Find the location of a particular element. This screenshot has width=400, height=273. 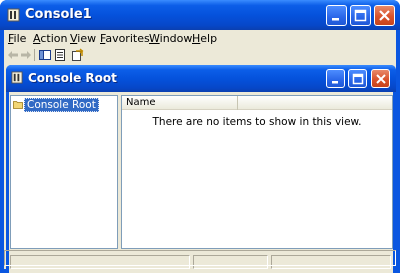

menu-view: View is located at coordinates (83, 38).